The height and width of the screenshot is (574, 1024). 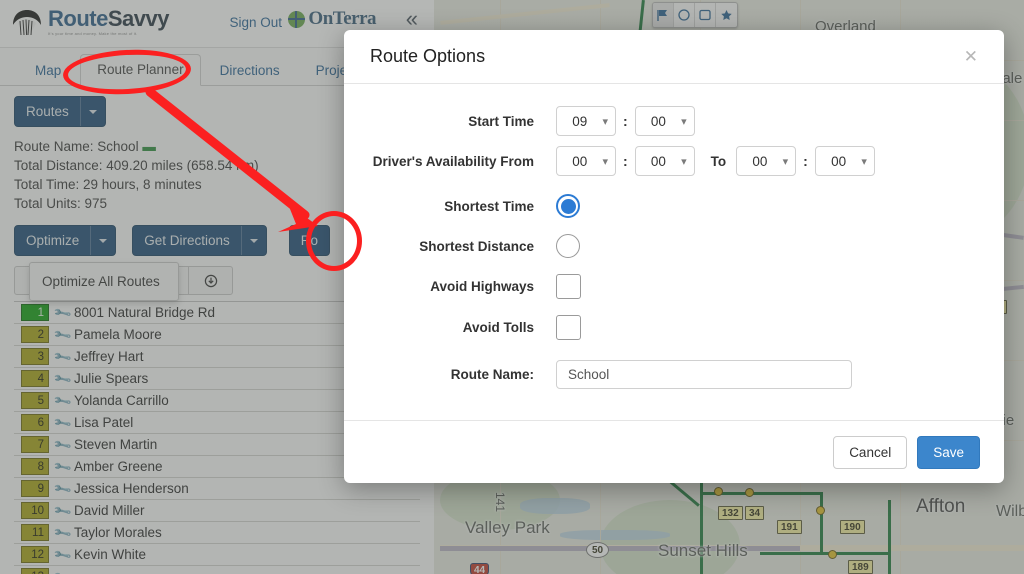 I want to click on shortest-time-row: Shortest Time, so click(x=674, y=206).